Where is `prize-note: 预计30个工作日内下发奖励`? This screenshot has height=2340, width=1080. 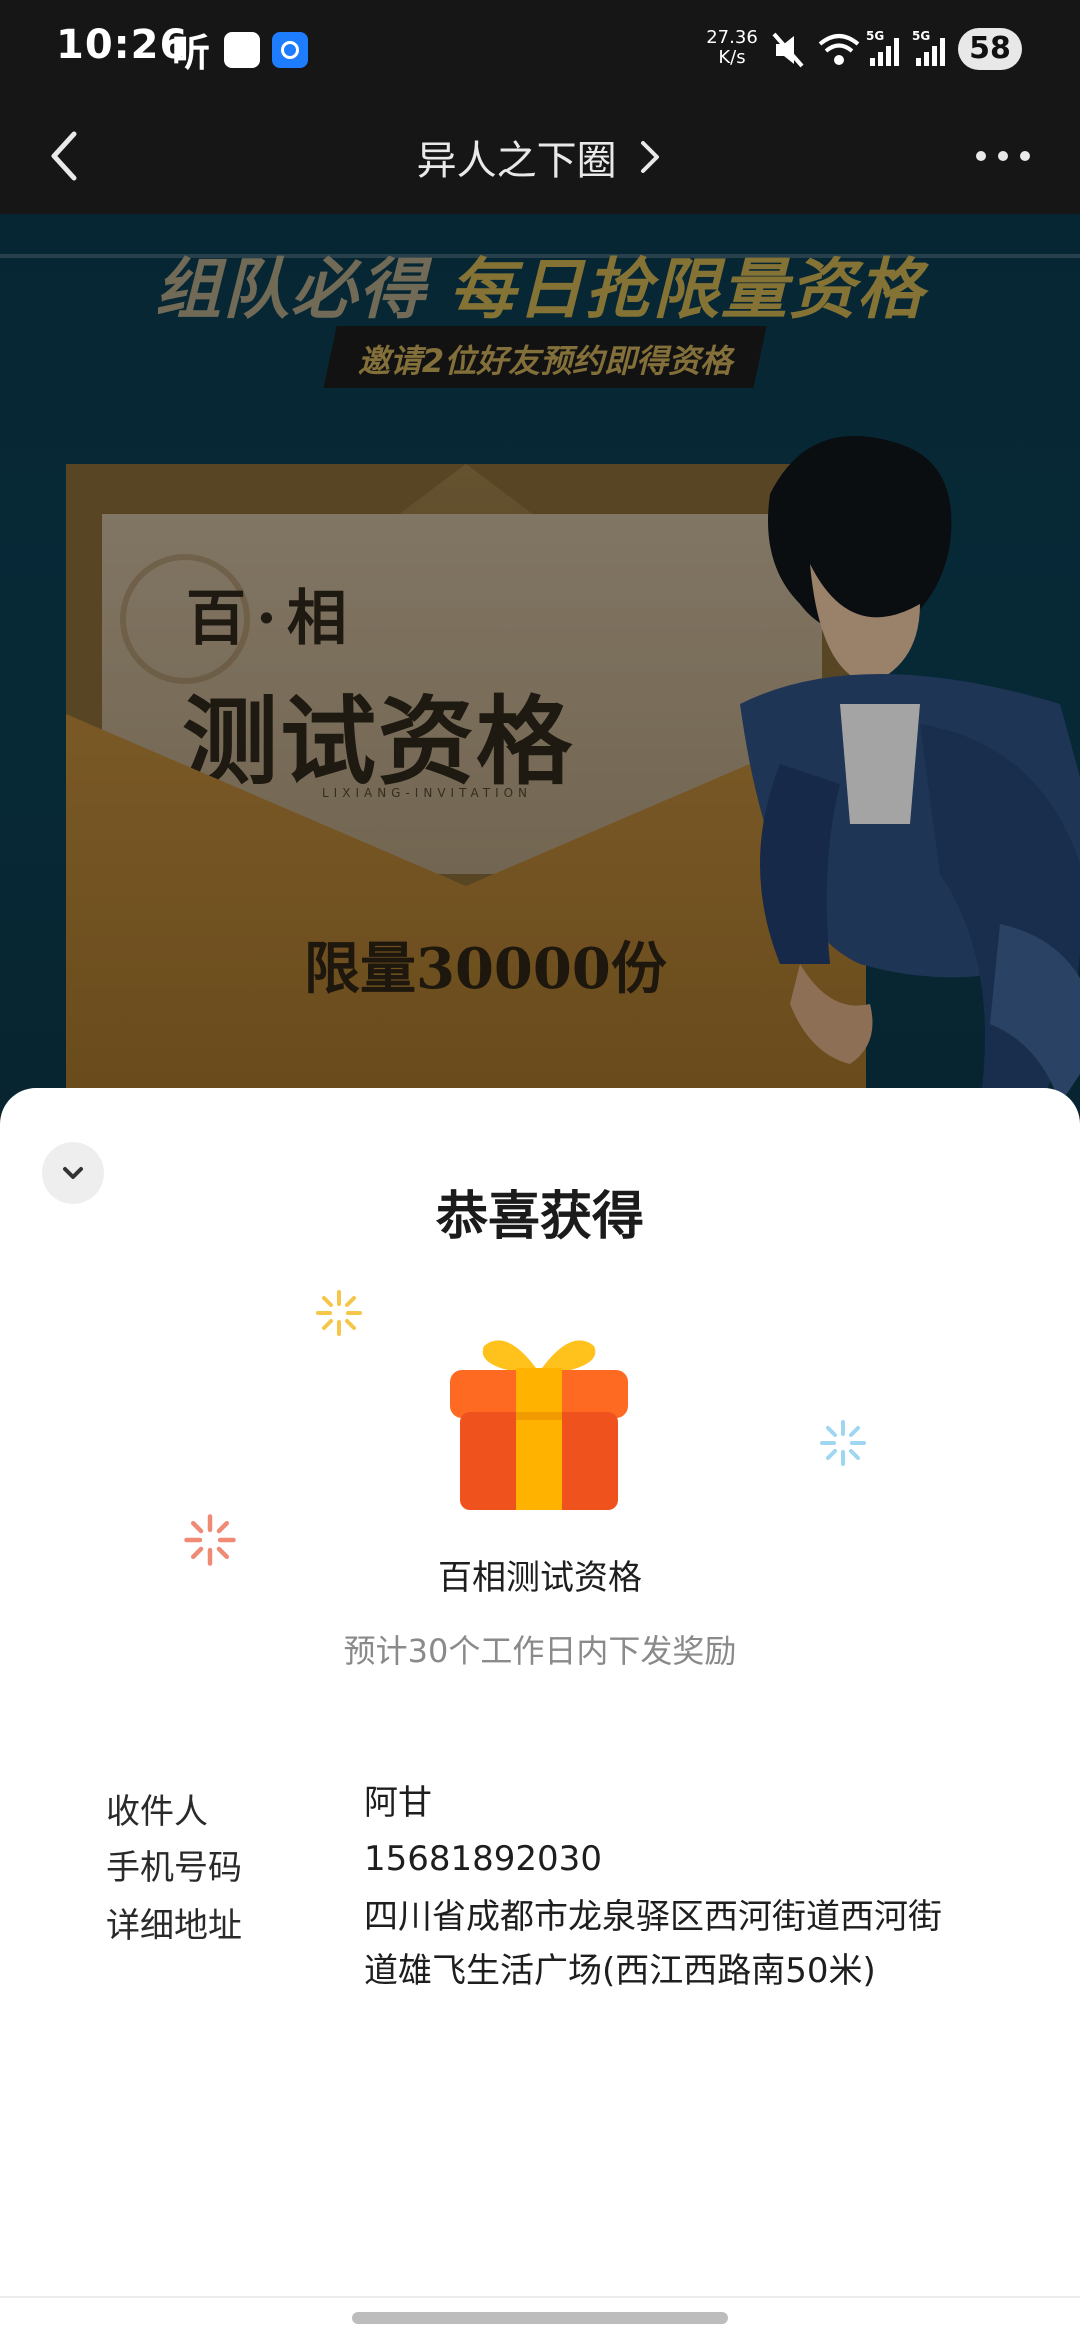
prize-note: 预计30个工作日内下发奖励 is located at coordinates (540, 1651).